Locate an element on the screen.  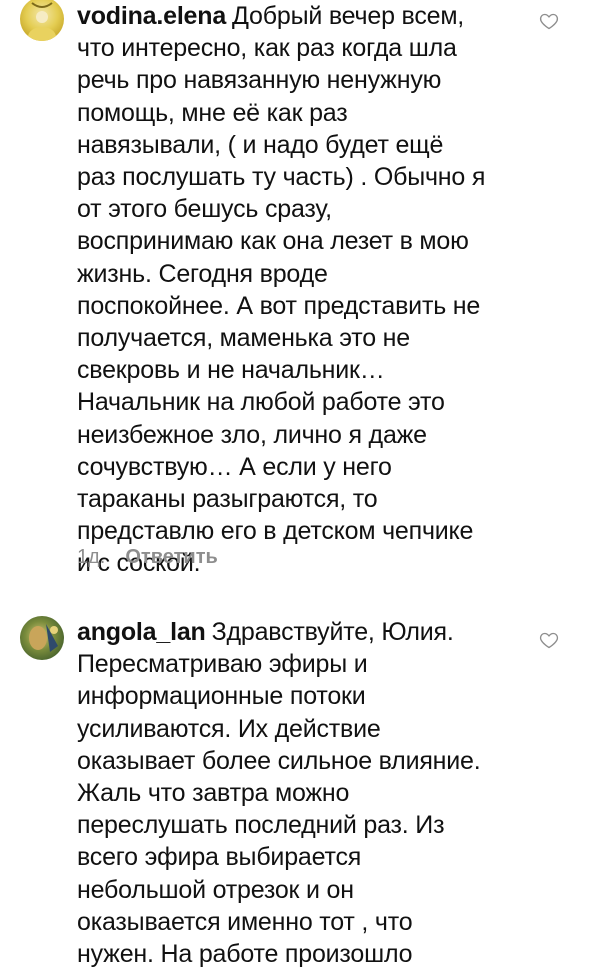
comment-line: Пересматриваю эфиры и is located at coordinates (222, 664).